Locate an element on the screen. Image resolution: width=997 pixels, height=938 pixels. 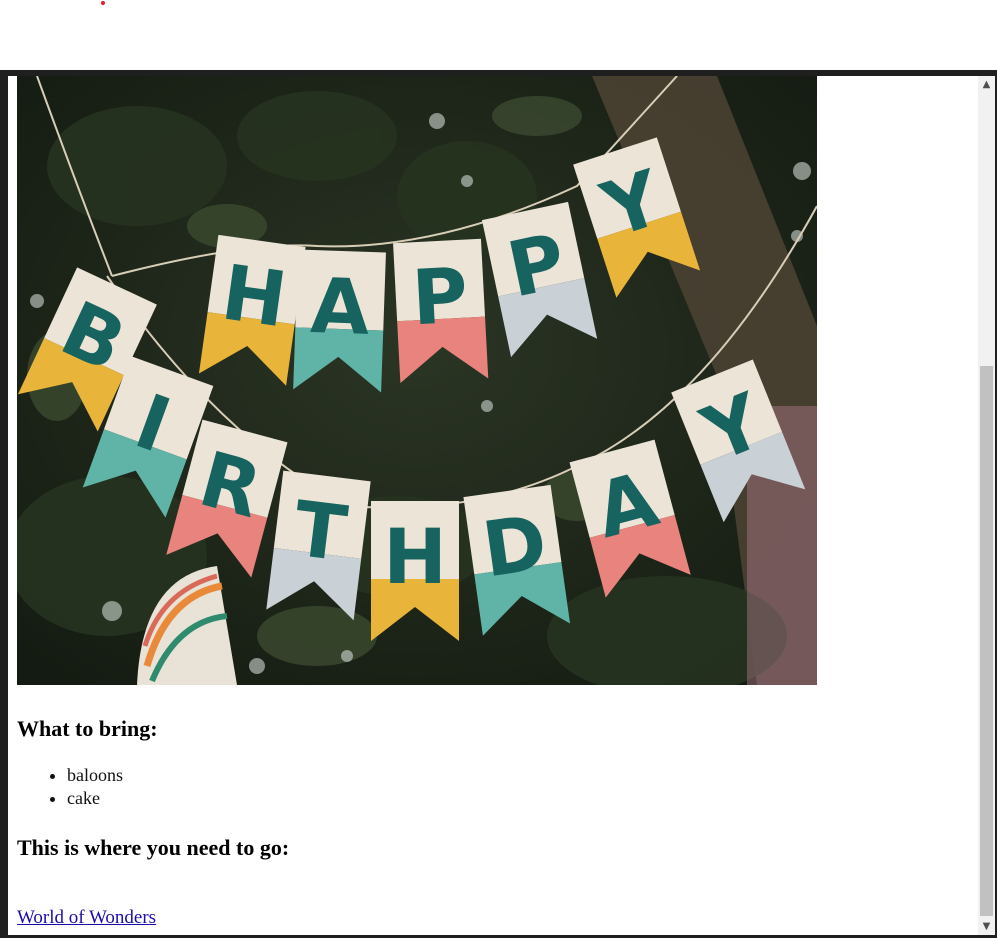
list-item: baloons is located at coordinates (95, 775).